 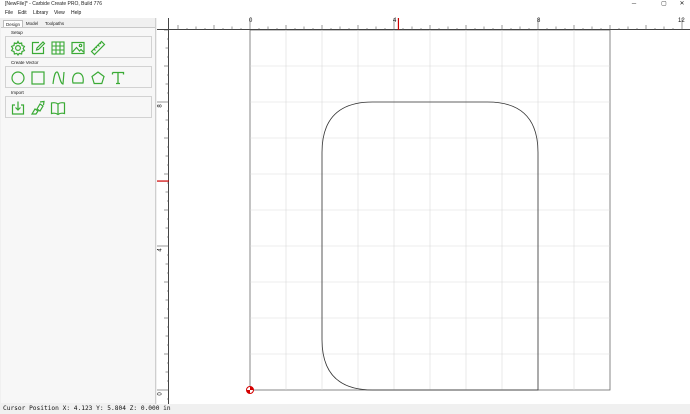 I want to click on origin-marker-quadrant-b, so click(x=248, y=392).